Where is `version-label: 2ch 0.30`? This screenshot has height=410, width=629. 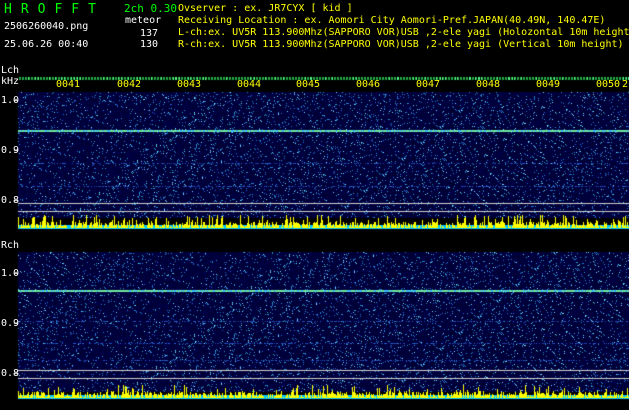 version-label: 2ch 0.30 is located at coordinates (150, 8).